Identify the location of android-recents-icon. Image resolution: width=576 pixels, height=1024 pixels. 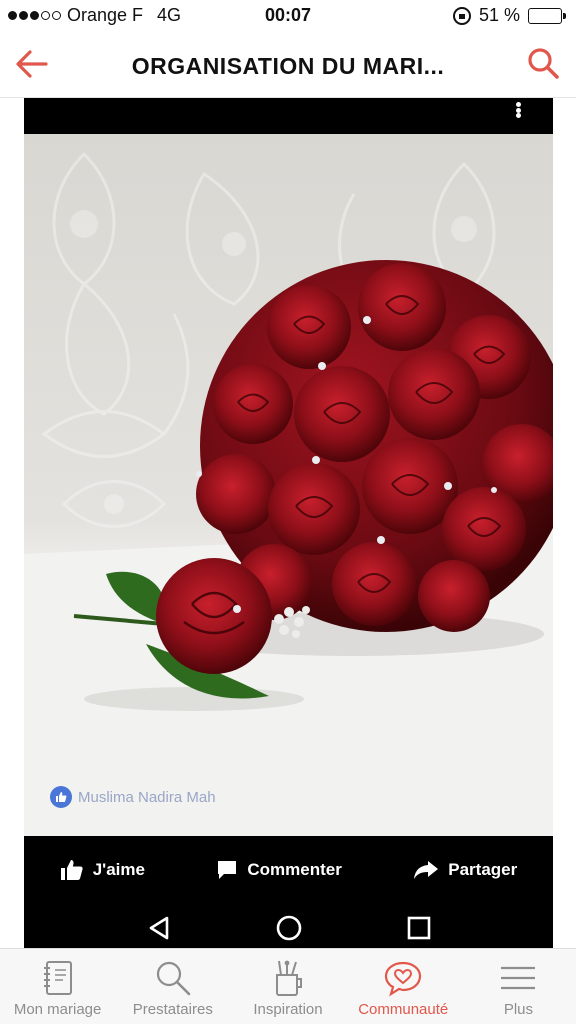
(419, 928).